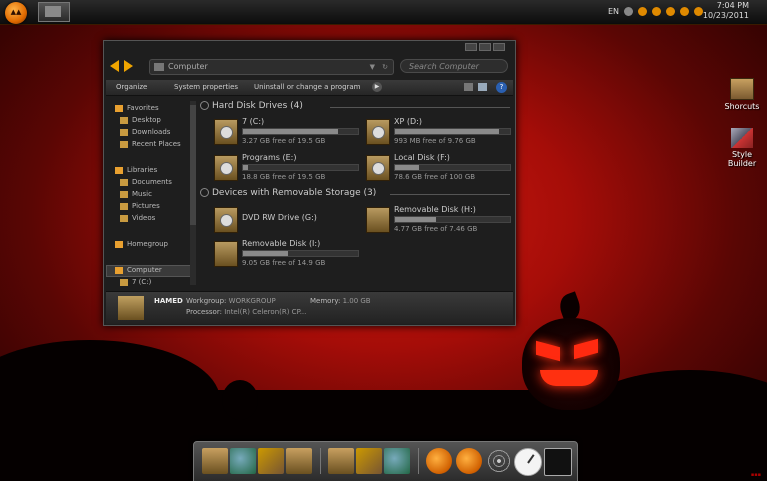 The image size is (767, 481). Describe the element at coordinates (150, 144) in the screenshot. I see `nav-recent-places: Recent Places` at that location.